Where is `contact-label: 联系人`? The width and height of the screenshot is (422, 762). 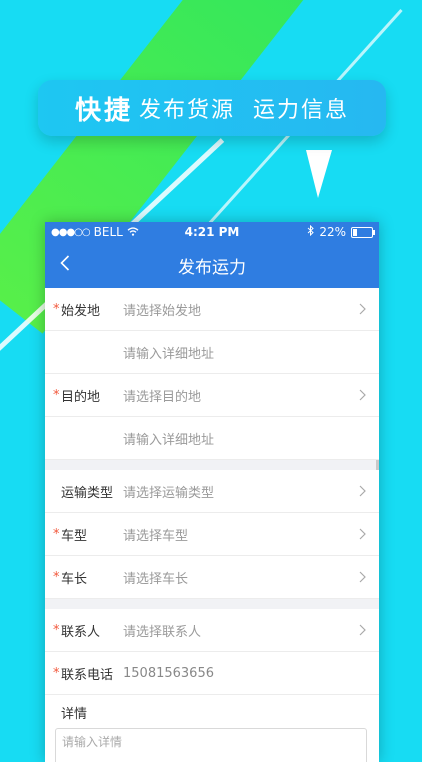 contact-label: 联系人 is located at coordinates (81, 632).